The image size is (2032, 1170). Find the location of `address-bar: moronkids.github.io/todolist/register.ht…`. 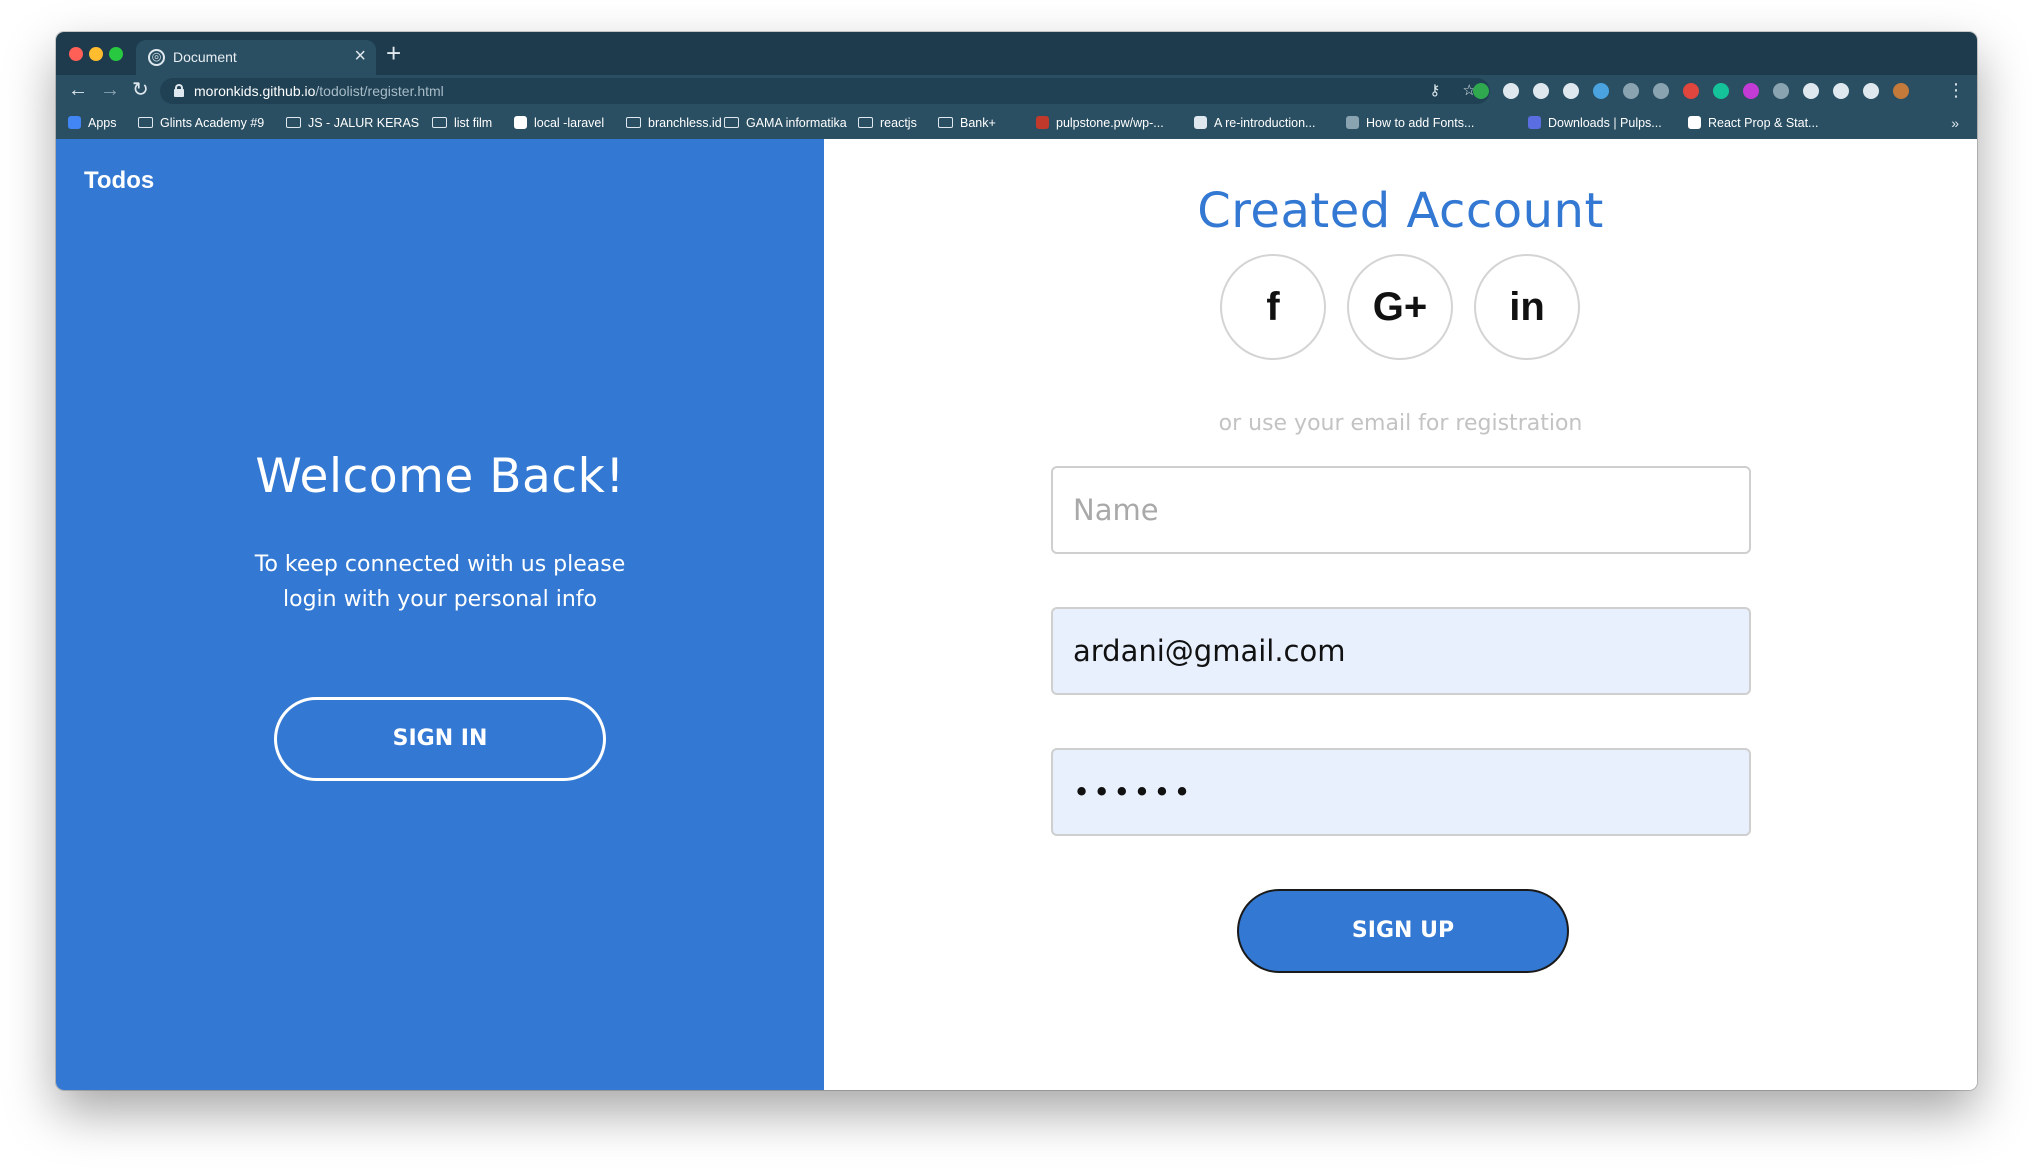

address-bar: moronkids.github.io/todolist/register.ht… is located at coordinates (825, 91).